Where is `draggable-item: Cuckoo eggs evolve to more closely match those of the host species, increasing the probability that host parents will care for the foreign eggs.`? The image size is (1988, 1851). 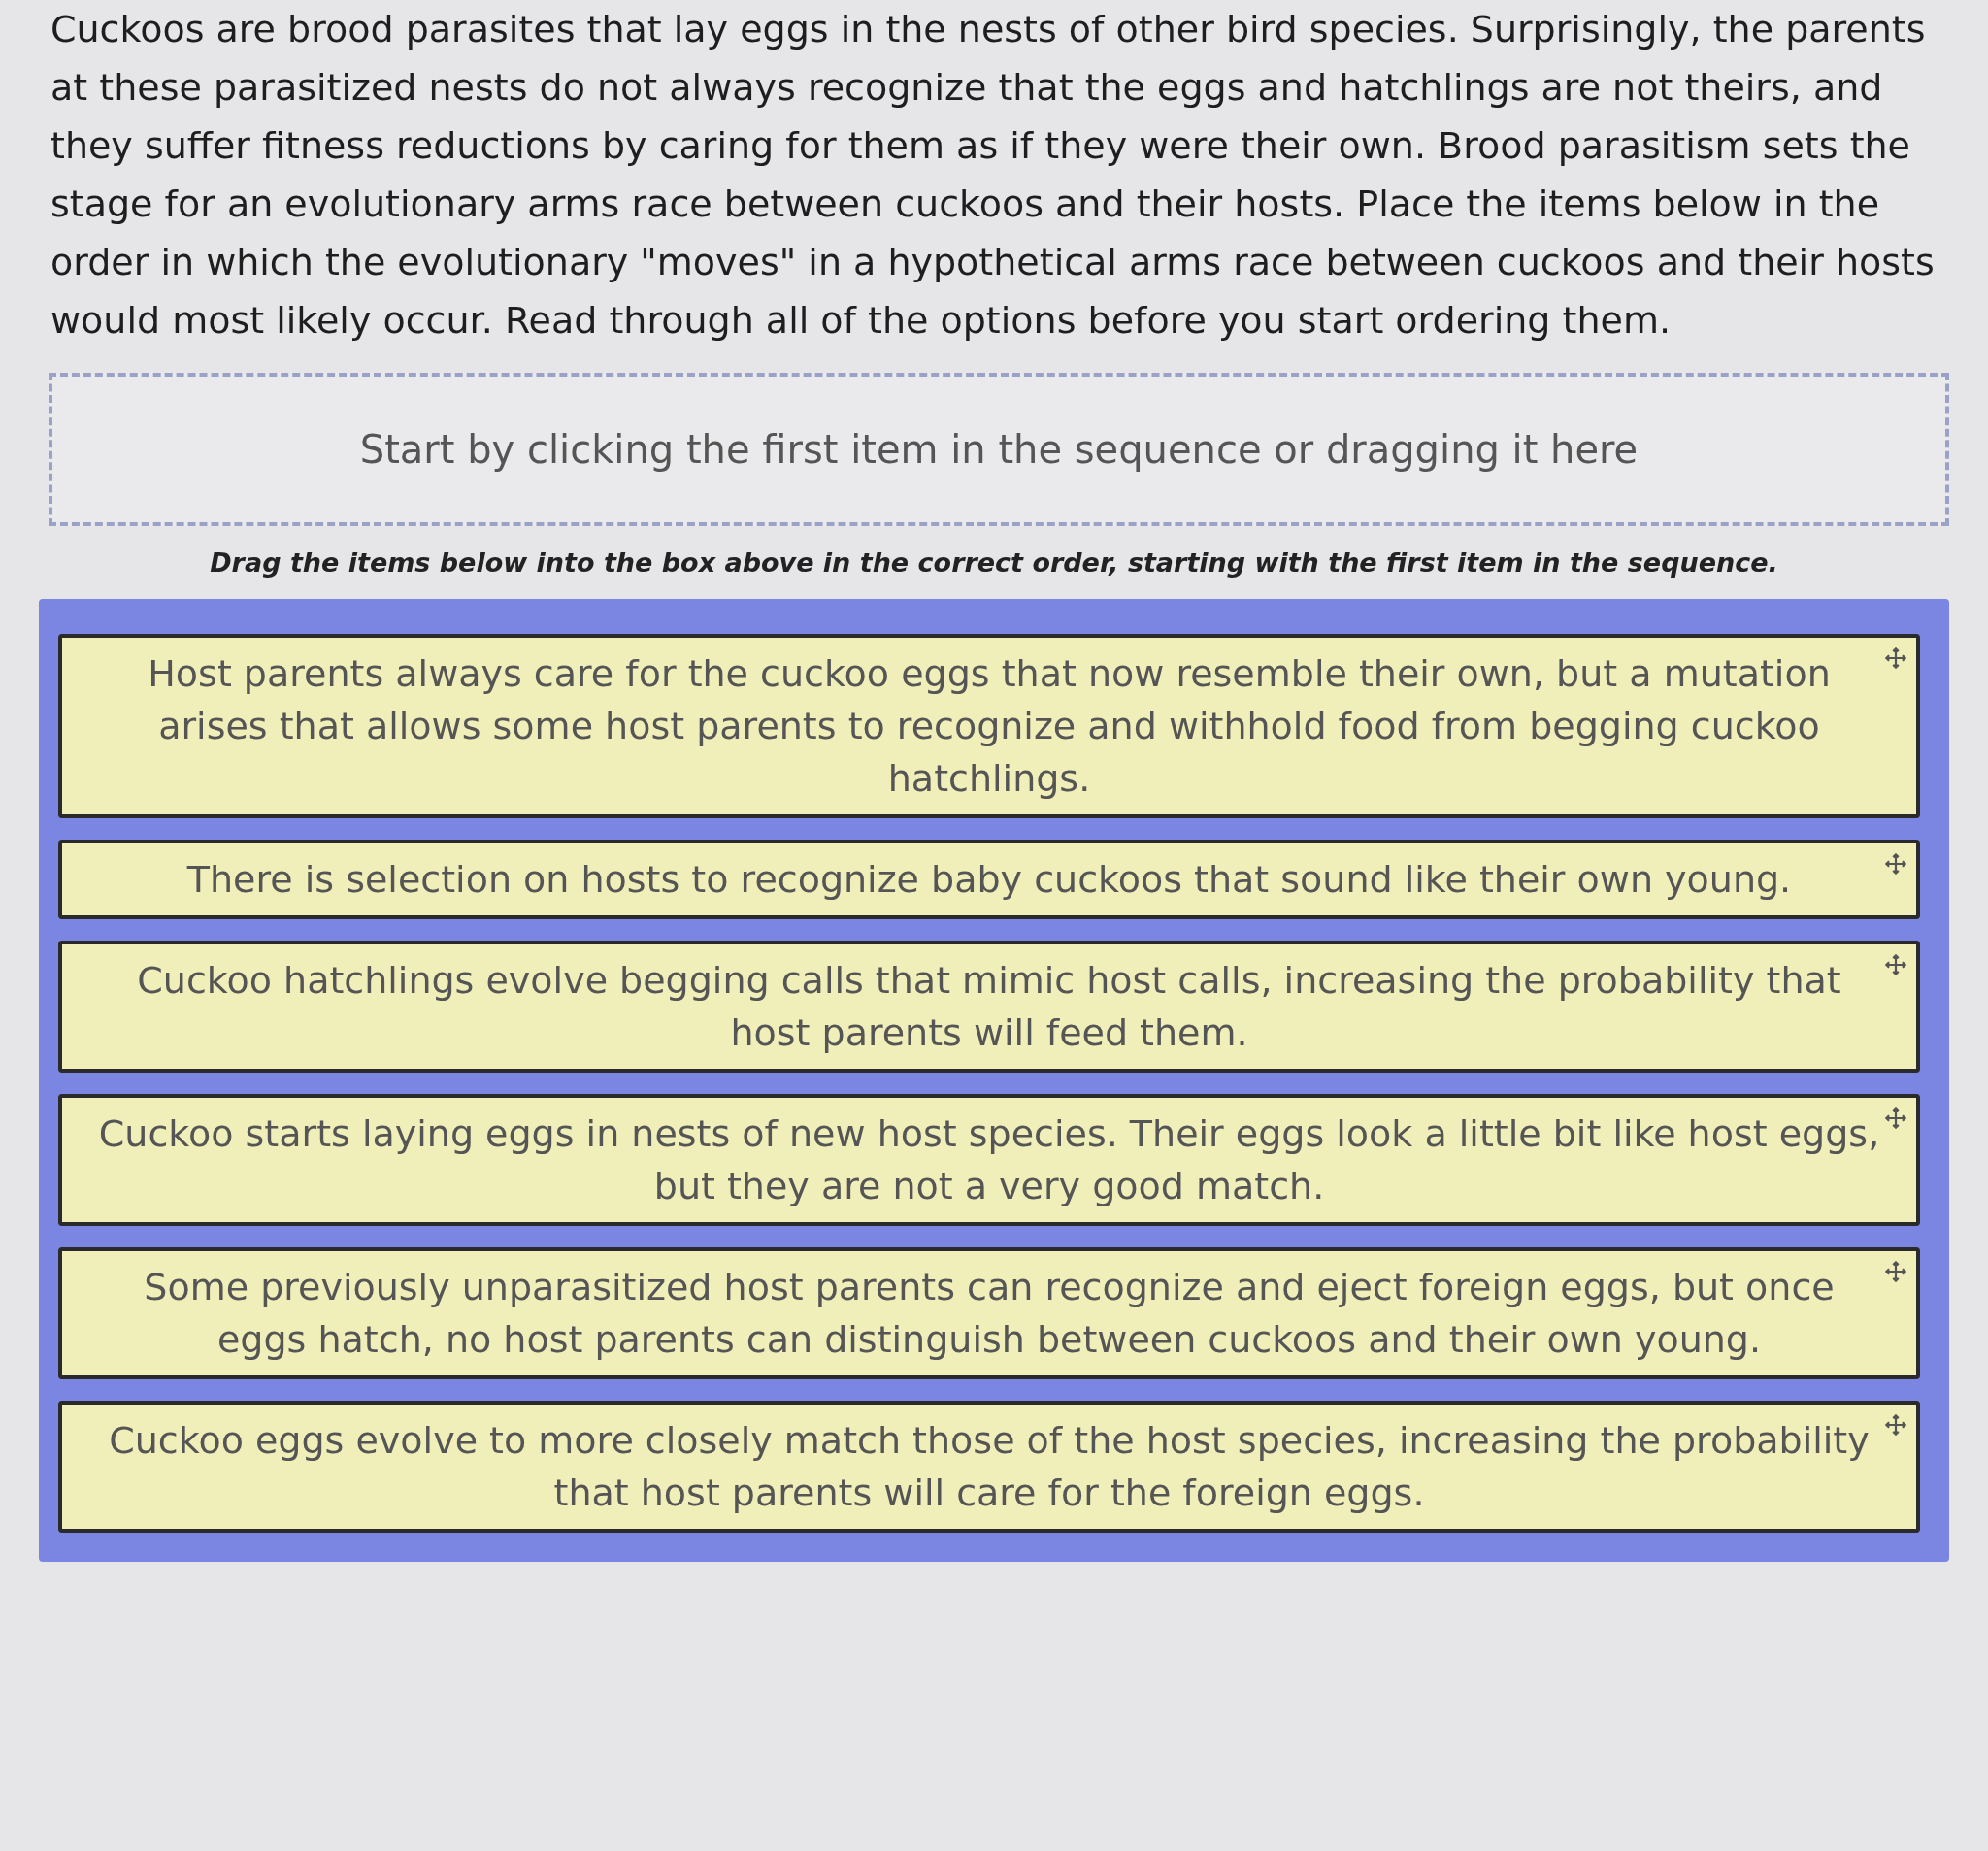 draggable-item: Cuckoo eggs evolve to more closely match those of the host species, increasing the probability that host parents will care for the foreign eggs. is located at coordinates (989, 1467).